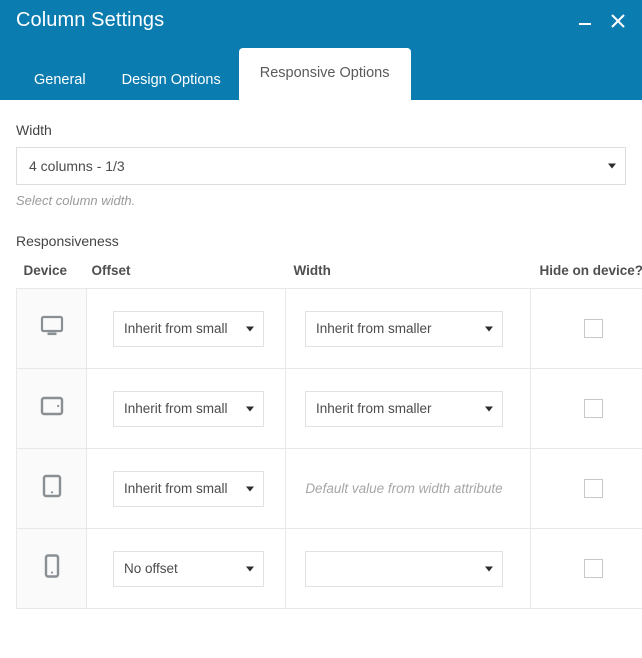  I want to click on tab-general: General, so click(60, 80).